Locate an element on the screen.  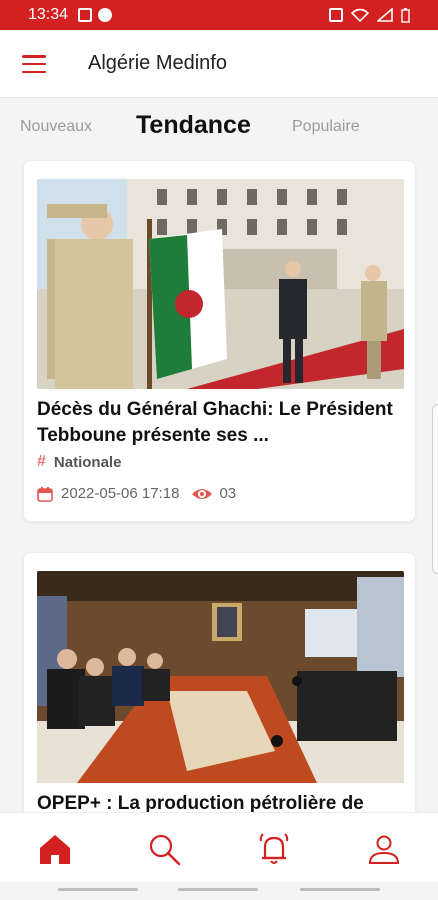
category-label: Nationale is located at coordinates (87, 462).